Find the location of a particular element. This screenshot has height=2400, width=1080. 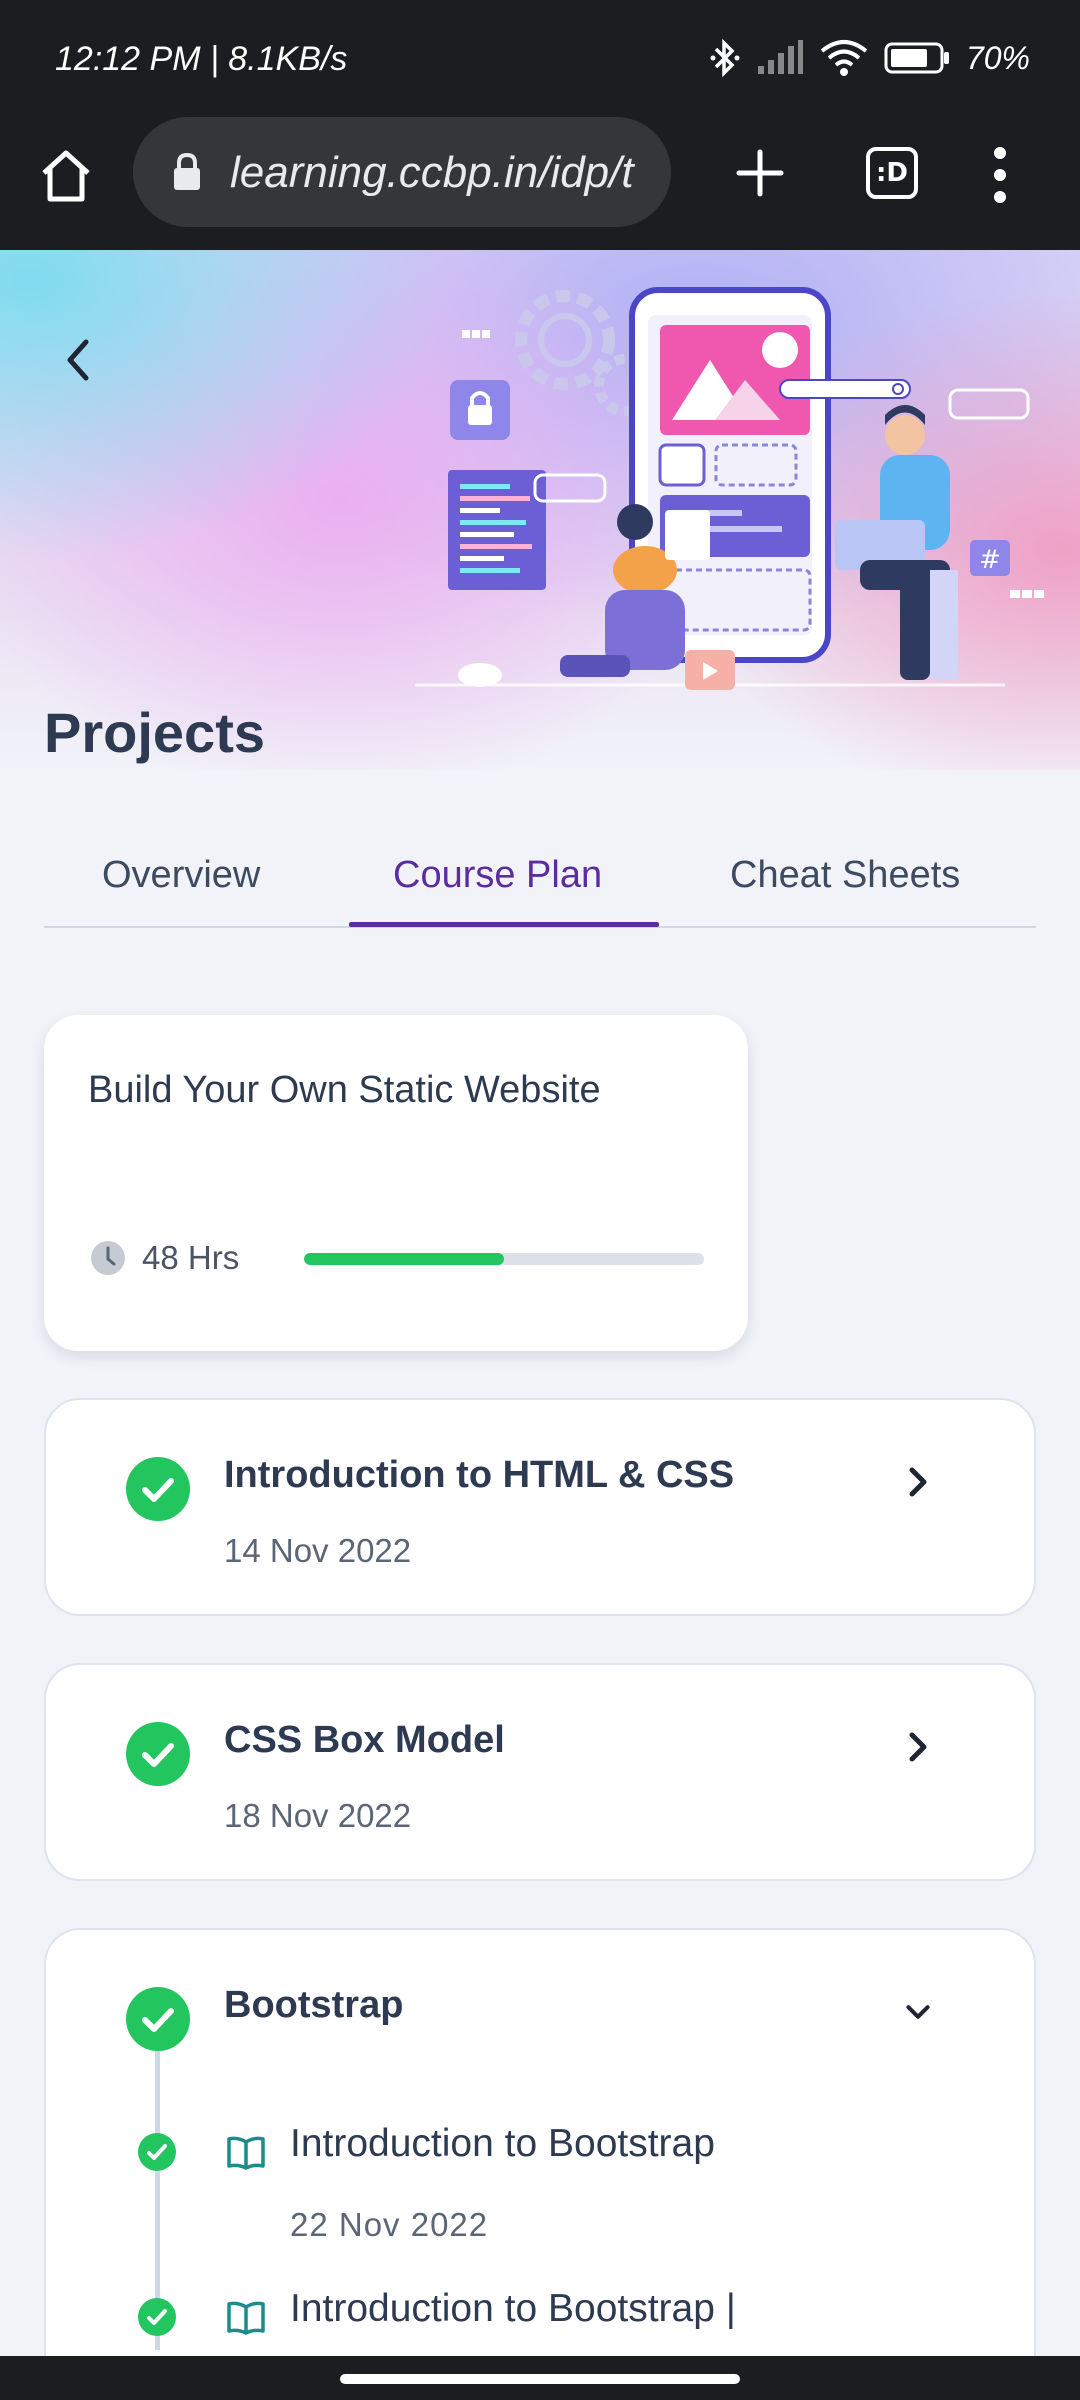

topic-title: Bootstrap is located at coordinates (313, 2005).